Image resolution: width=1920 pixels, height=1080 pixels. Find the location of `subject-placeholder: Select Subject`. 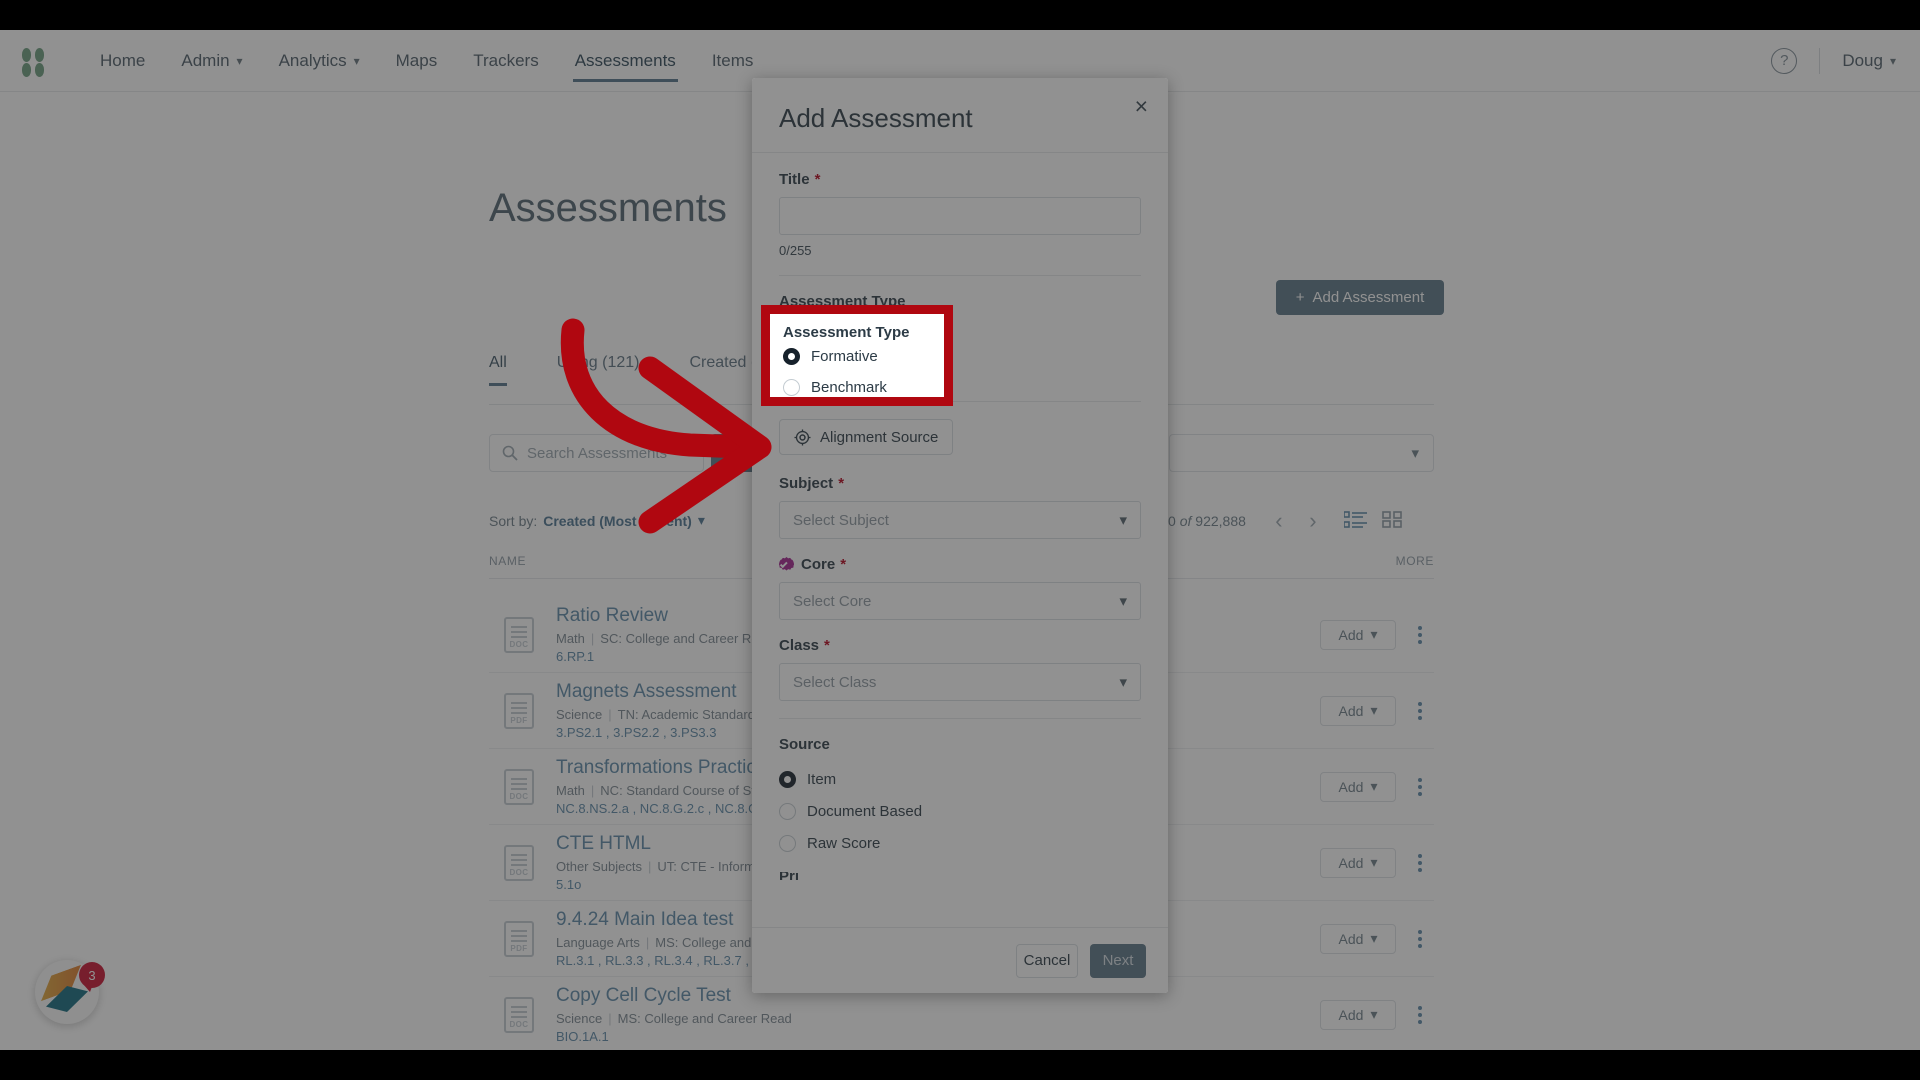

subject-placeholder: Select Subject is located at coordinates (841, 520).